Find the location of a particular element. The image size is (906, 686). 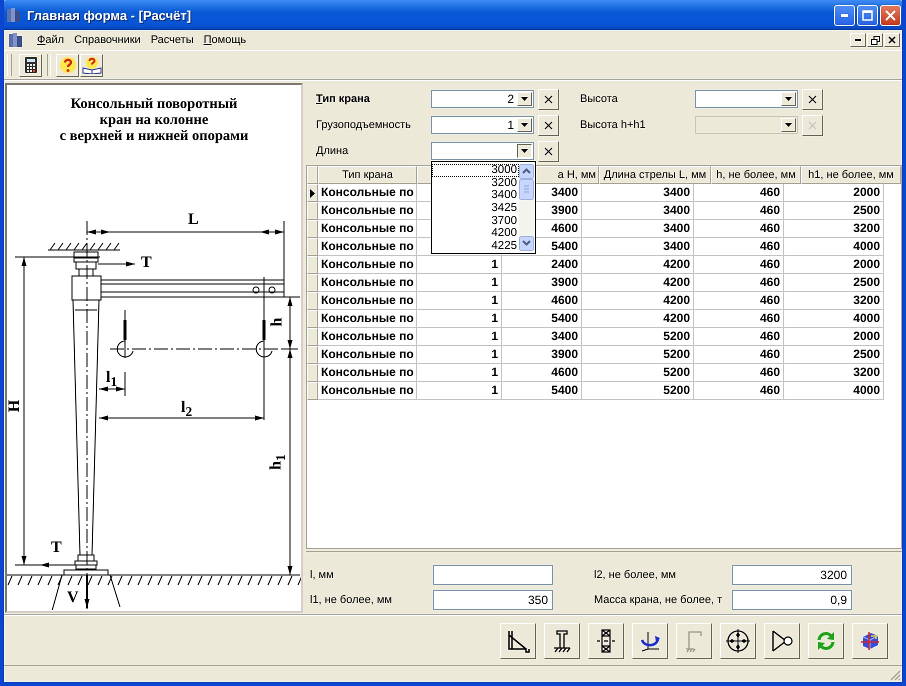

menu-item: Расчеты is located at coordinates (172, 40).